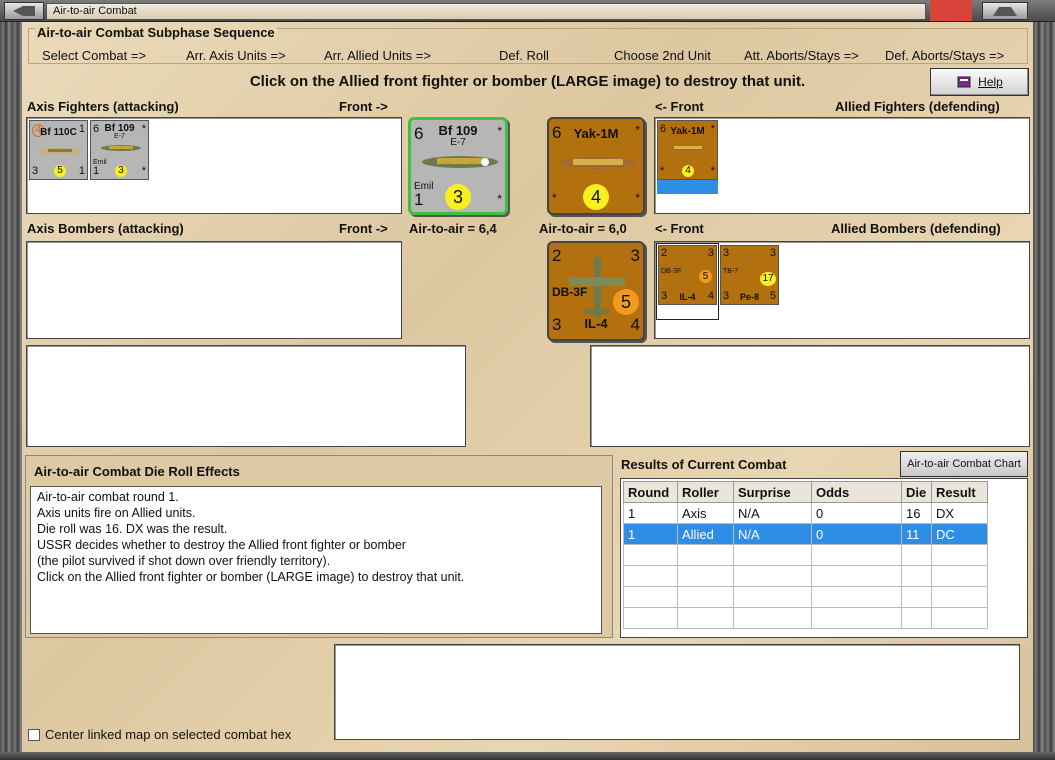  What do you see at coordinates (916, 513) in the screenshot?
I see `cell-die: 16` at bounding box center [916, 513].